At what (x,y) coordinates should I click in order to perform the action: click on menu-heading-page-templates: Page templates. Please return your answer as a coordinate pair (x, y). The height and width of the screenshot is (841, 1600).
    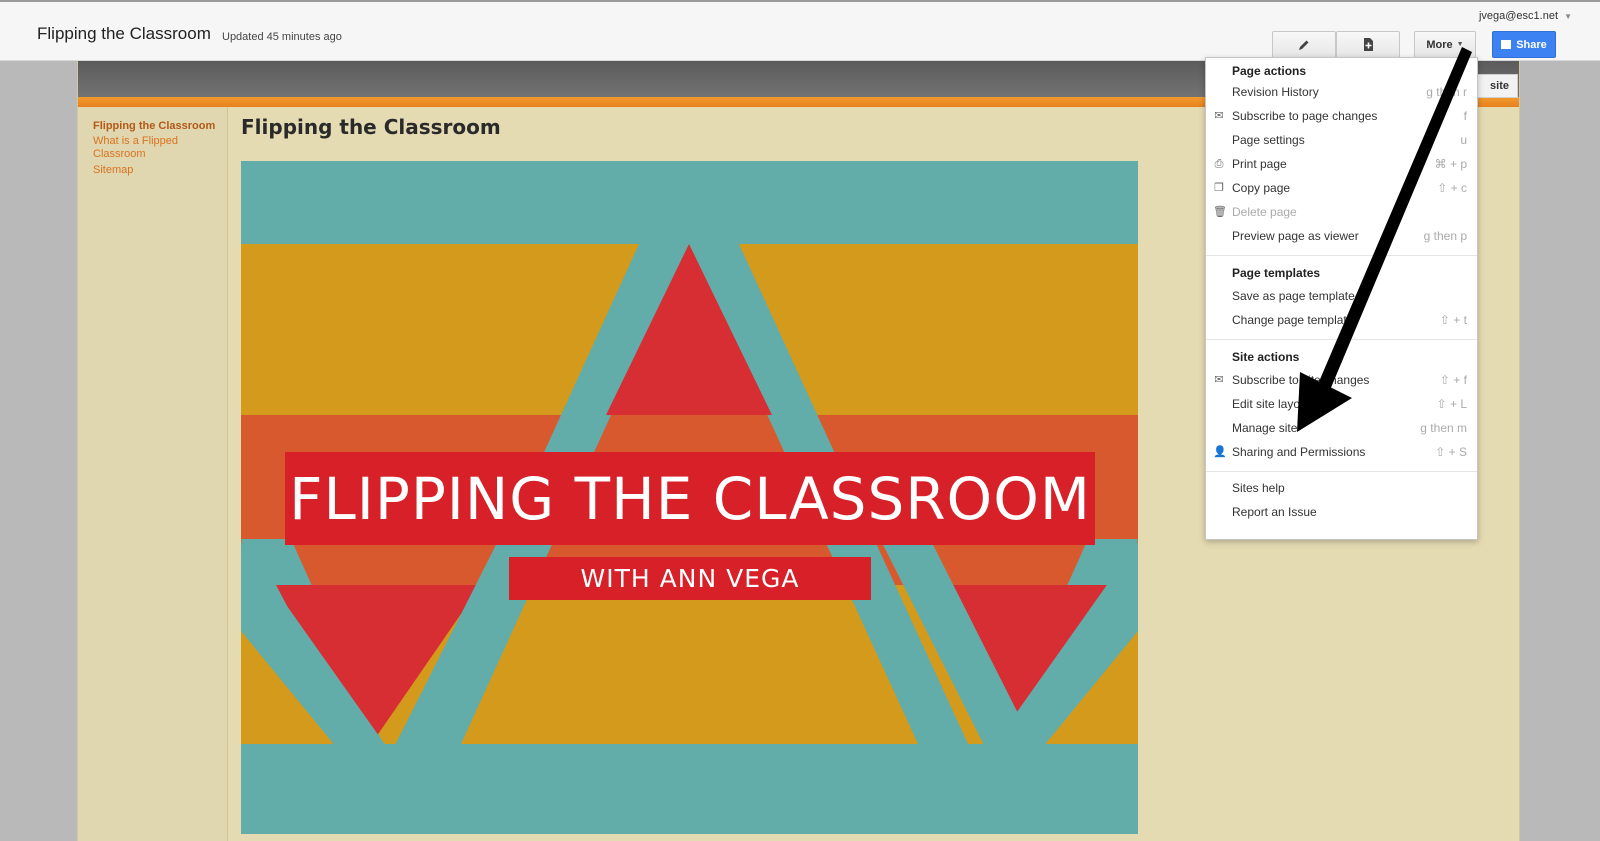
    Looking at the image, I should click on (1276, 273).